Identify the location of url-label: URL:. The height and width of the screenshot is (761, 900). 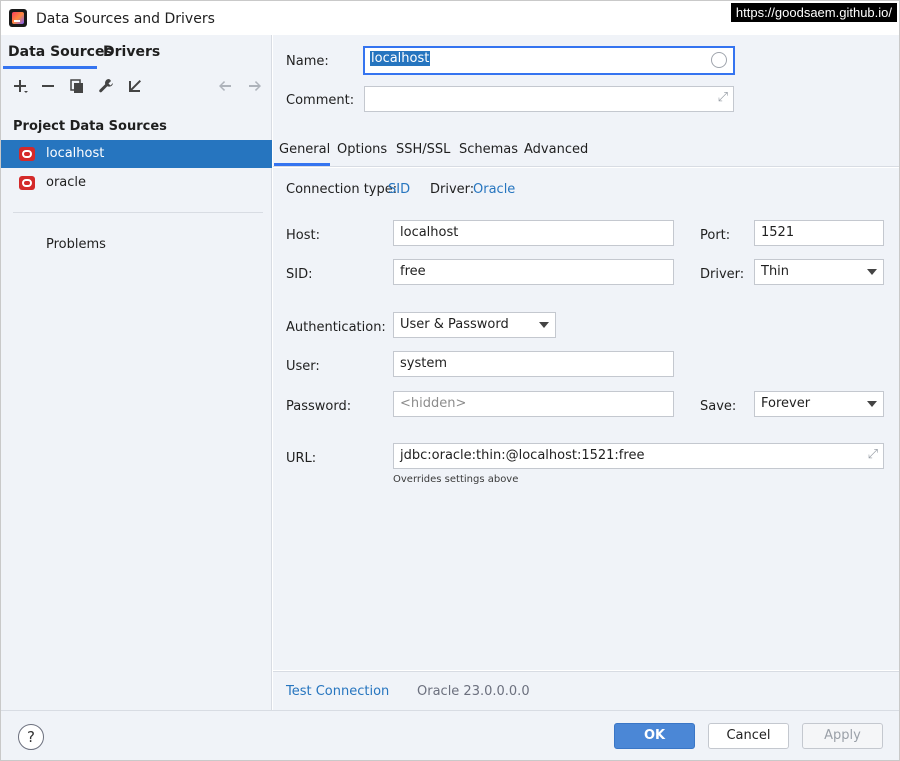
(301, 458).